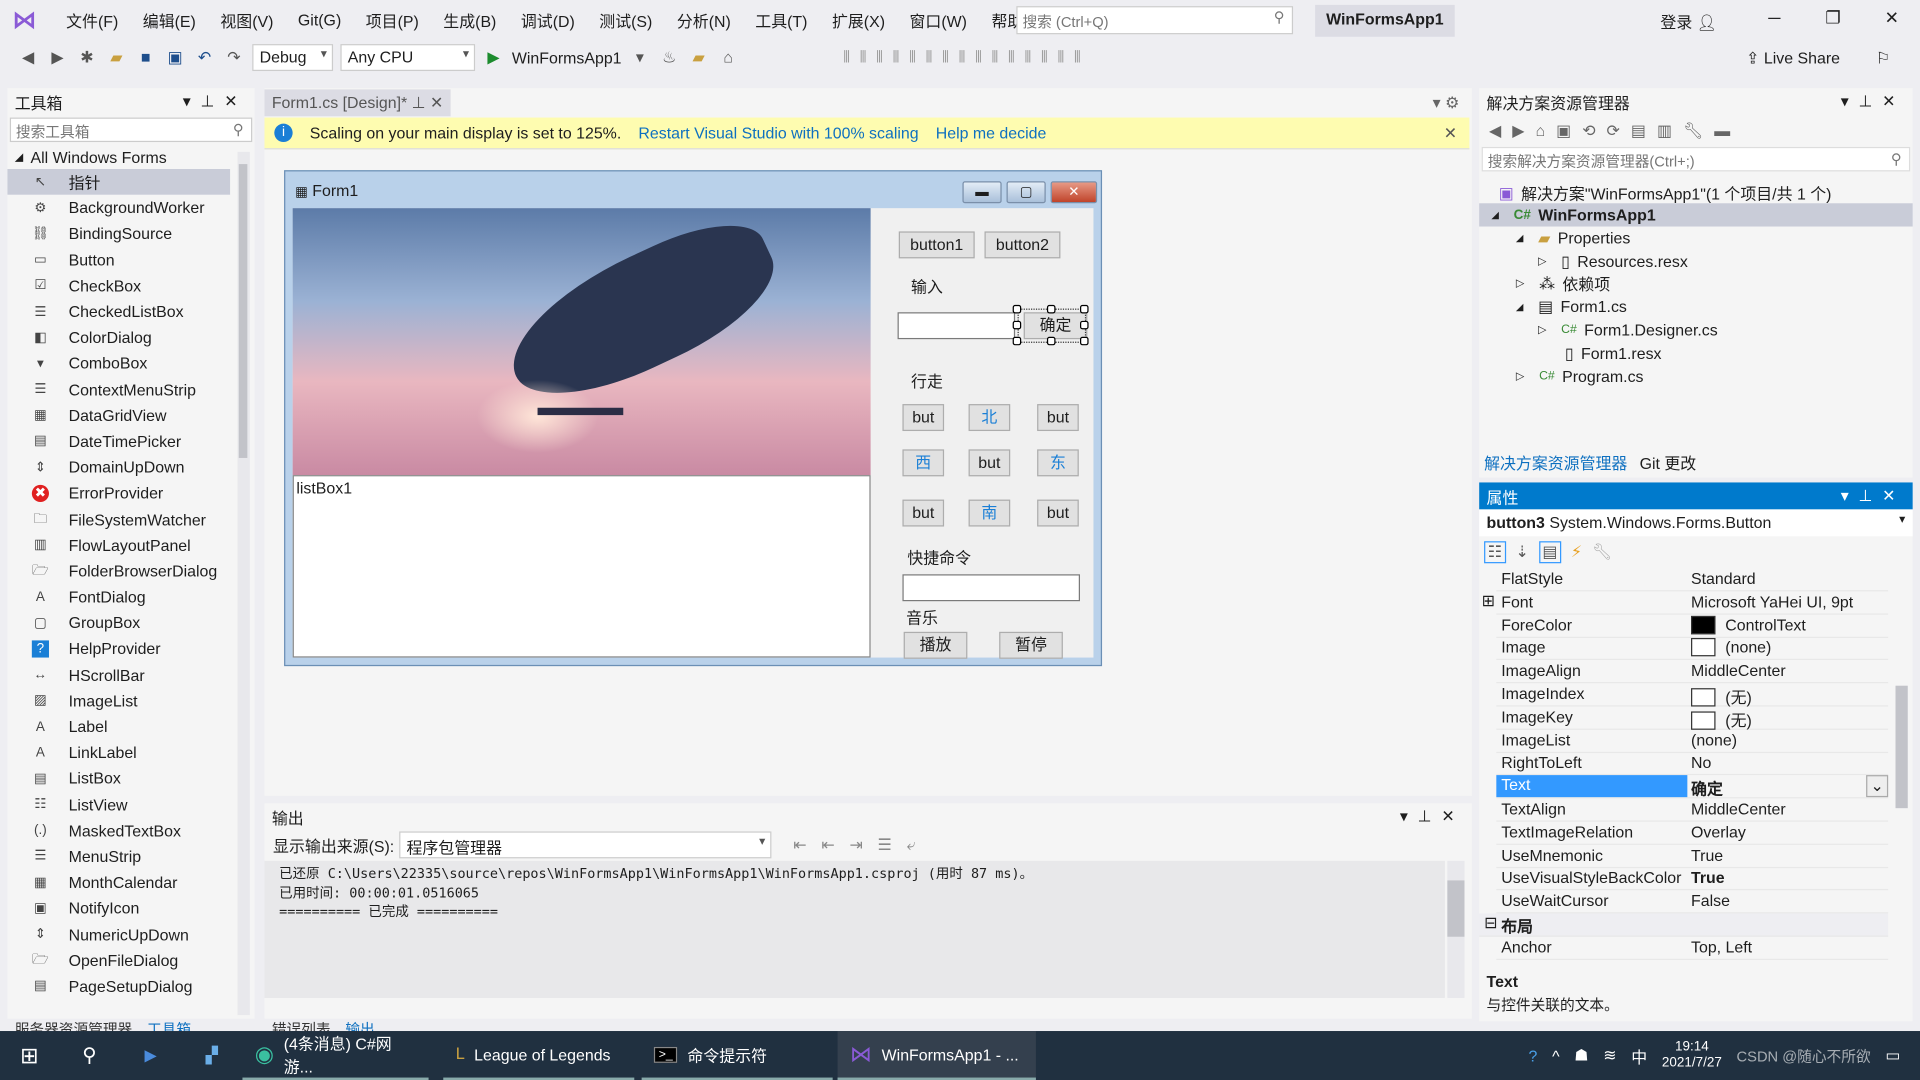 The image size is (1920, 1080). Describe the element at coordinates (989, 513) in the screenshot. I see `south-button: 南` at that location.